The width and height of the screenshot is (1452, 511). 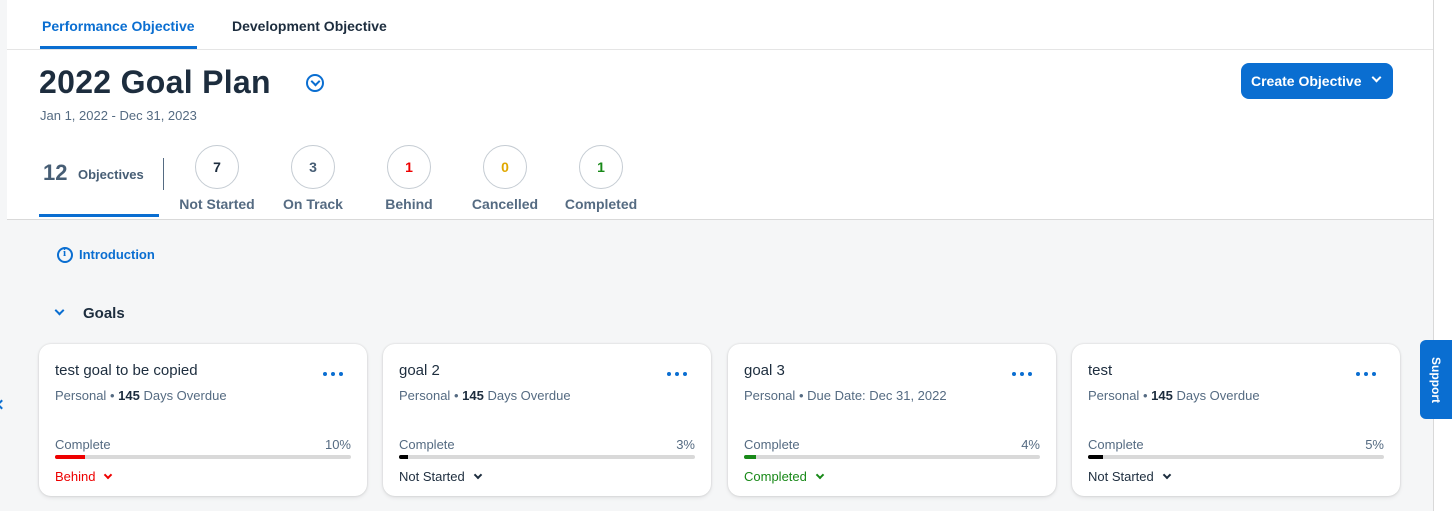 I want to click on status-filter-on-track: 3 On Track, so click(x=313, y=178).